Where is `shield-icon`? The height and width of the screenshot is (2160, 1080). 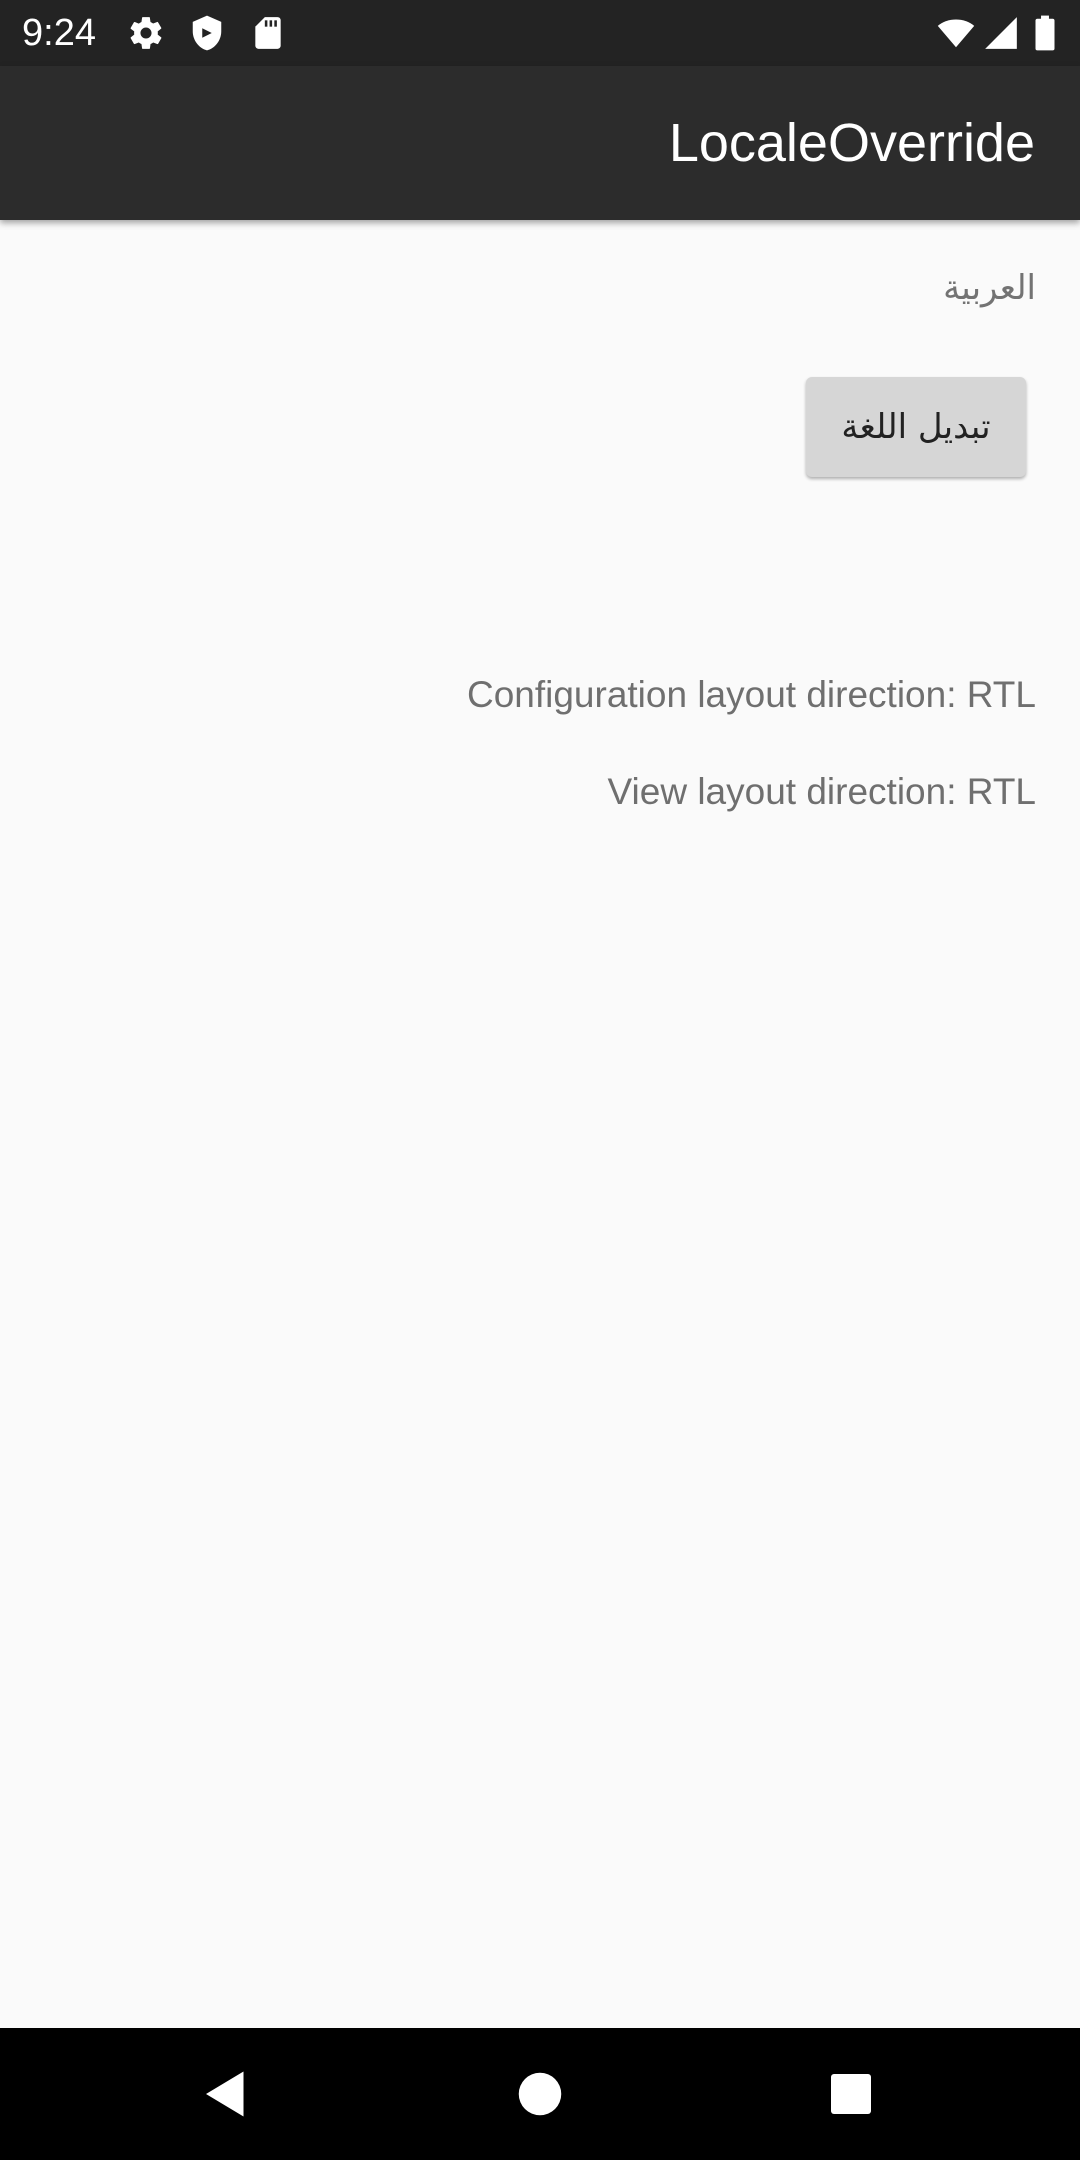
shield-icon is located at coordinates (207, 33).